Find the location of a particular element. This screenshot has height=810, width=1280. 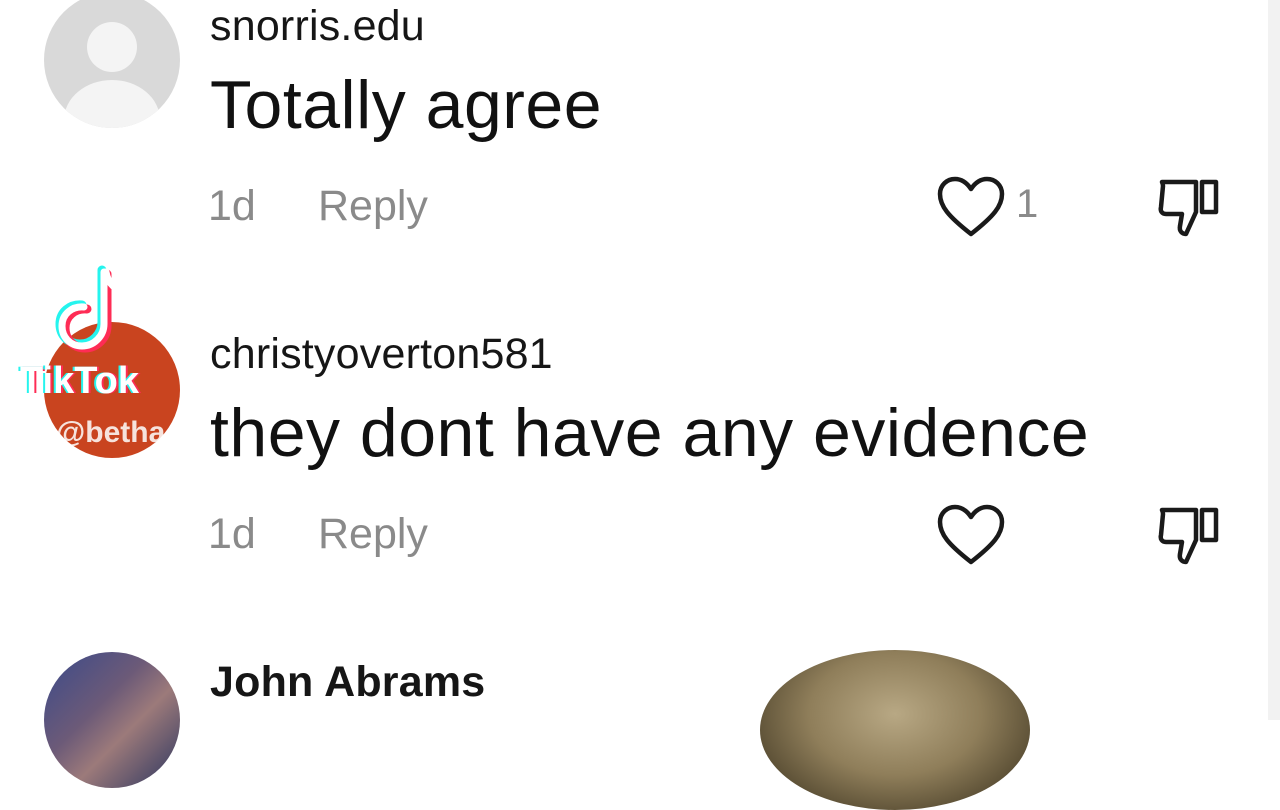

comment-text: they dont have any evidence is located at coordinates (650, 433).